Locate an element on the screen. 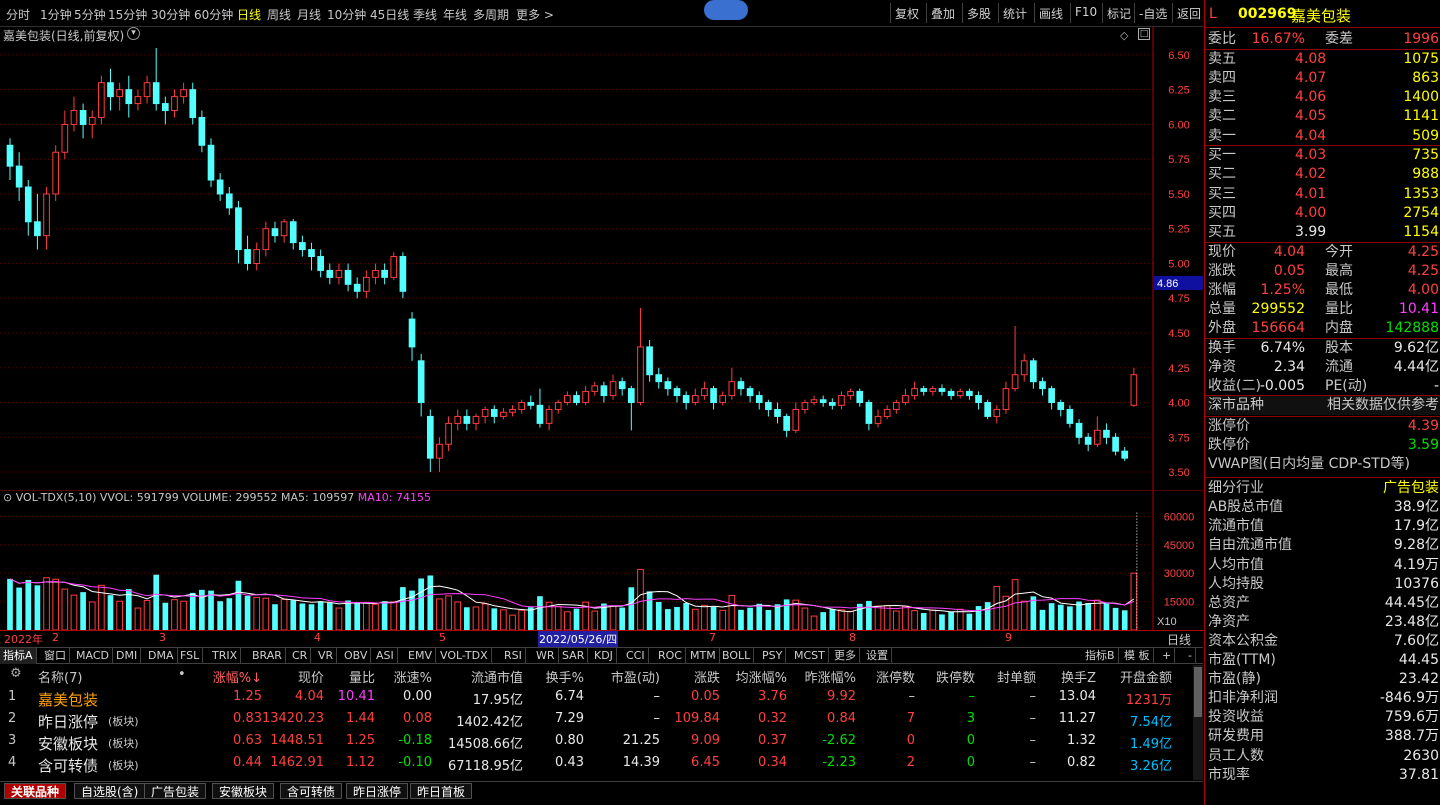  bottom-tab-6: 昨日首板 is located at coordinates (441, 791).